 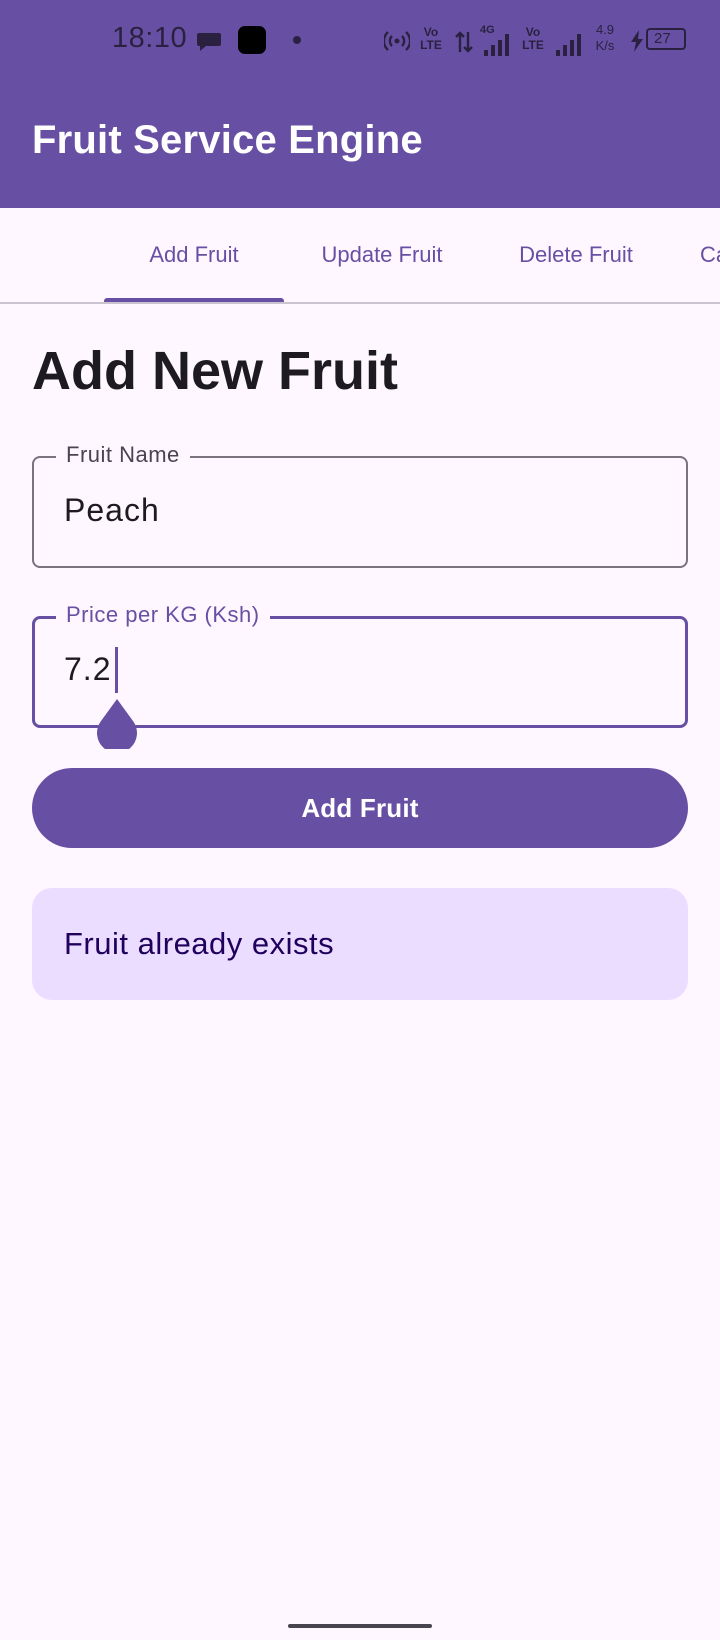 I want to click on battery-icon: 27, so click(x=666, y=39).